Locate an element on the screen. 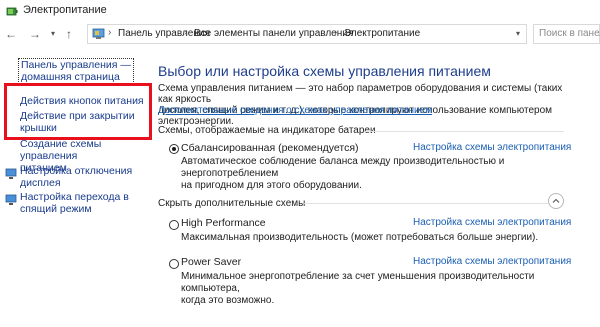 This screenshot has width=600, height=327. breadcrumb-all-items: Все элементы панели управления is located at coordinates (273, 33).